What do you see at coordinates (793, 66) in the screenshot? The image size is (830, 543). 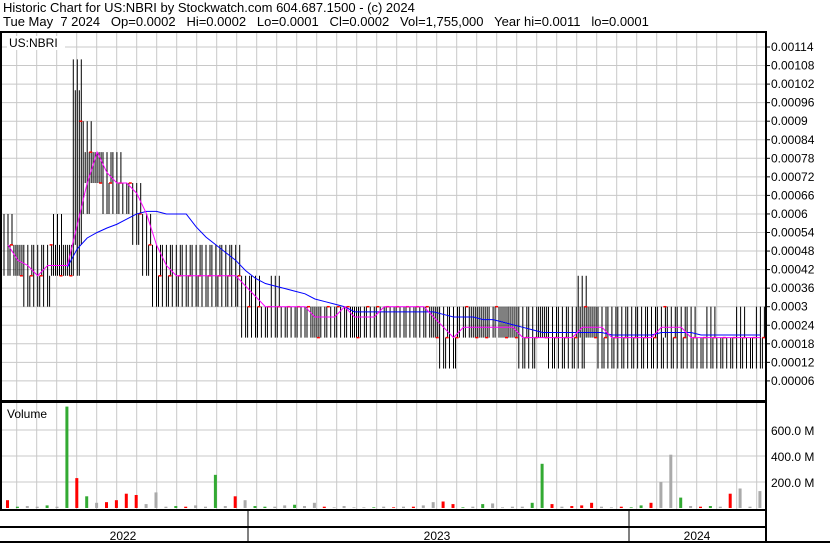 I see `price-tick-label: 0.00108` at bounding box center [793, 66].